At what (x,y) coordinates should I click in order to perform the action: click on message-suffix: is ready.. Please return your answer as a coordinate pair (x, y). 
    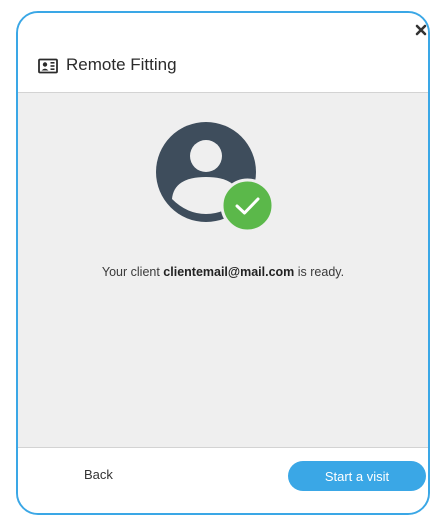
    Looking at the image, I should click on (319, 272).